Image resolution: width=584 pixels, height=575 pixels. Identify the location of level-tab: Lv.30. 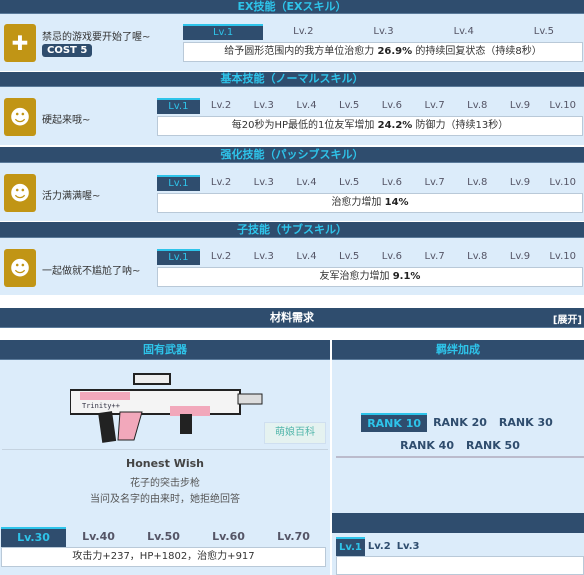
(33, 537).